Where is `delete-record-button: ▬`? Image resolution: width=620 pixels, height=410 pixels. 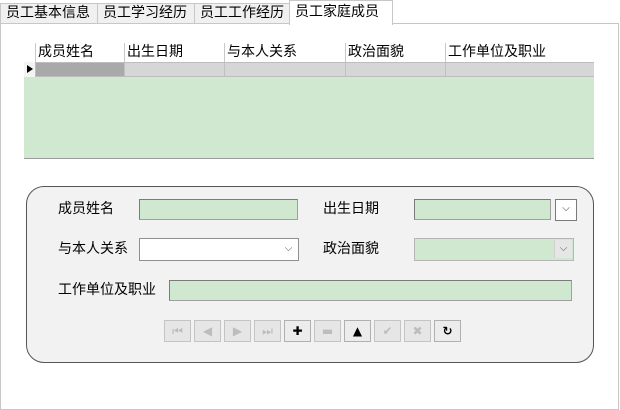 delete-record-button: ▬ is located at coordinates (327, 331).